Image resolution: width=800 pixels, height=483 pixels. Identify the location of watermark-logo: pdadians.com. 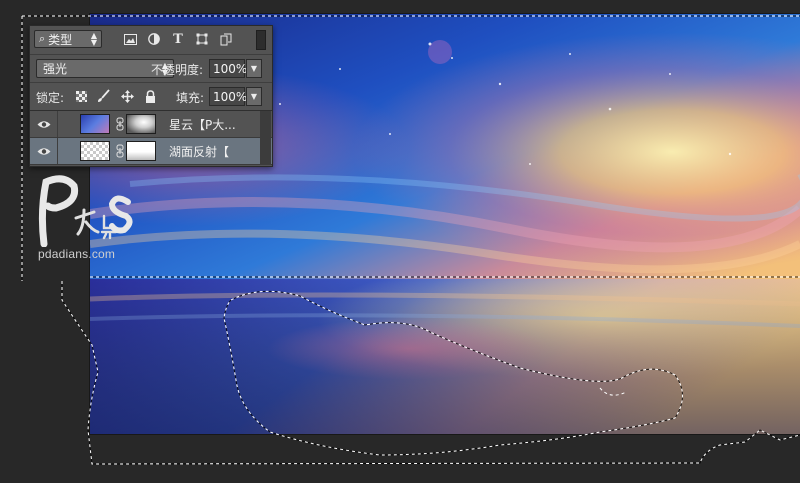
(84, 218).